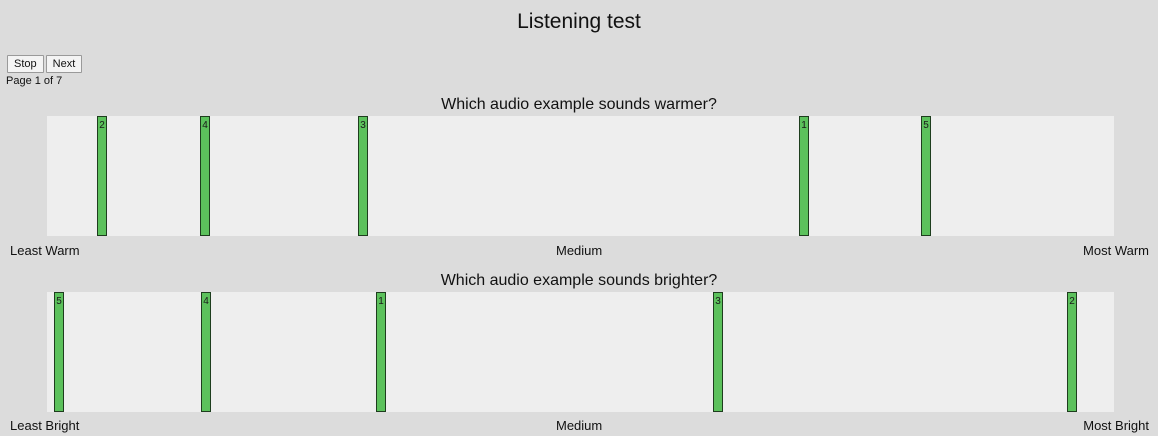 Image resolution: width=1158 pixels, height=436 pixels. Describe the element at coordinates (34, 81) in the screenshot. I see `page-indicator: Page 1 of 7` at that location.